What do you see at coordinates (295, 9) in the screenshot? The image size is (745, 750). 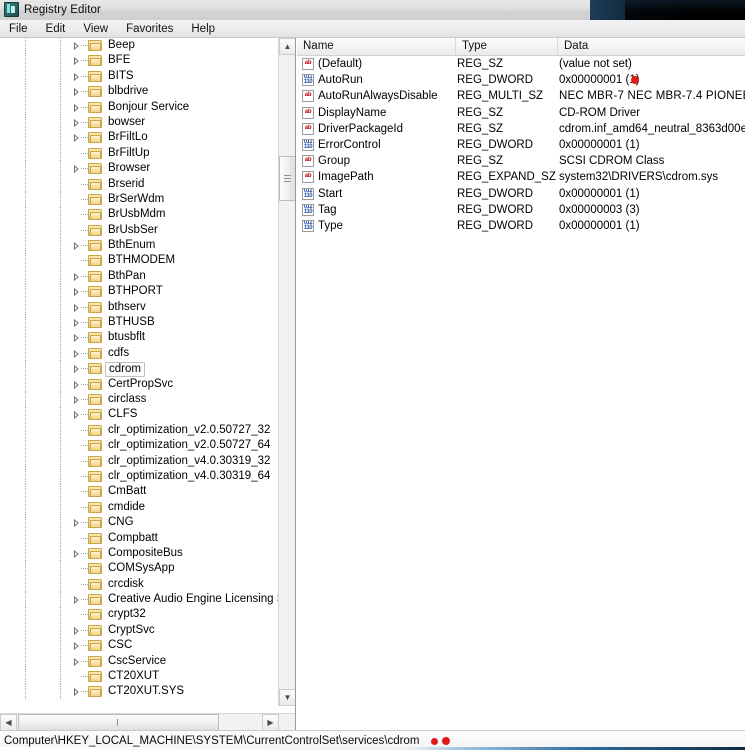 I see `title-bar: Registry Editor` at bounding box center [295, 9].